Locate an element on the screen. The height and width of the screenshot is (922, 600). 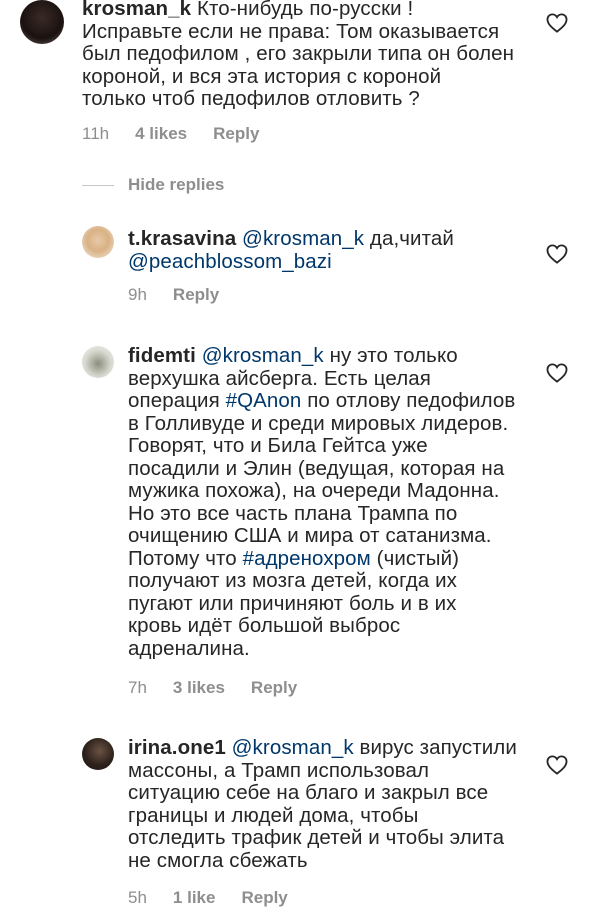
username: fidemti is located at coordinates (162, 355).